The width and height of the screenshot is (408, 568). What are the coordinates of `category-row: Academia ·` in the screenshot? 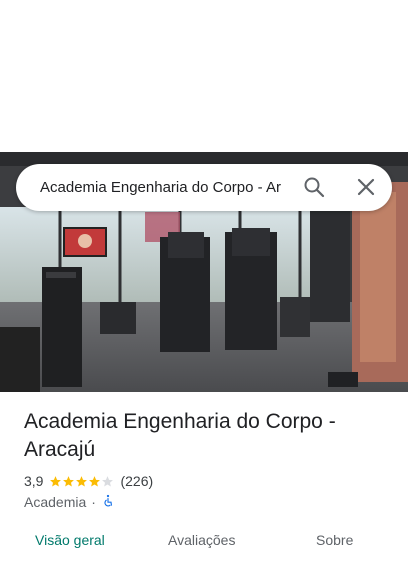 It's located at (69, 502).